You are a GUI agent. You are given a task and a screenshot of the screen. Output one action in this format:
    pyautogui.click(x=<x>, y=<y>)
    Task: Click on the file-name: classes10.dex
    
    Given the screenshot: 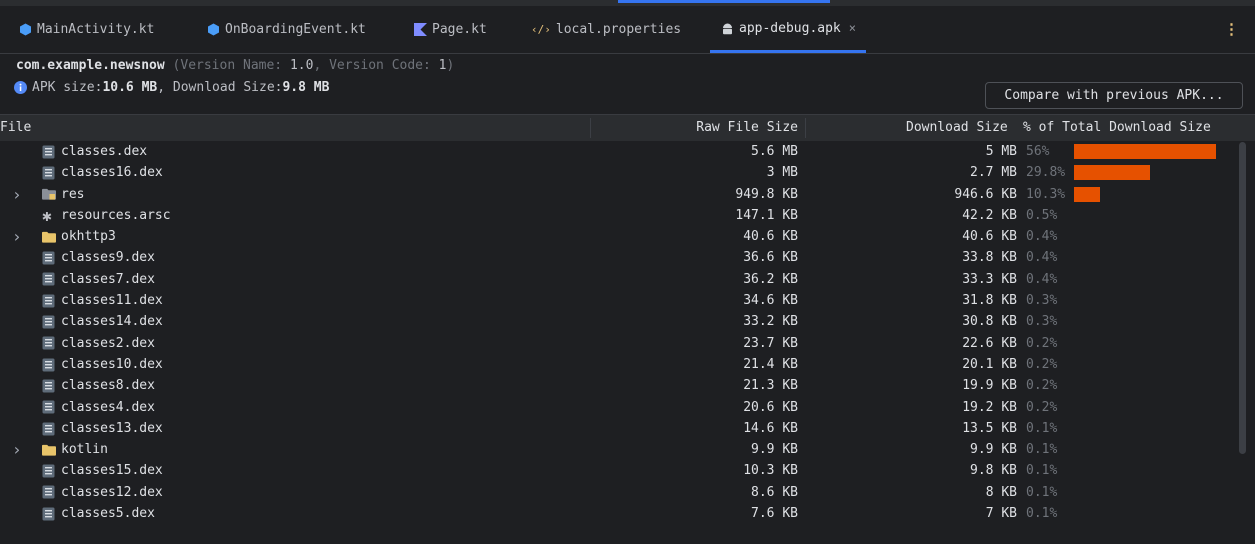 What is the action you would take?
    pyautogui.click(x=112, y=364)
    